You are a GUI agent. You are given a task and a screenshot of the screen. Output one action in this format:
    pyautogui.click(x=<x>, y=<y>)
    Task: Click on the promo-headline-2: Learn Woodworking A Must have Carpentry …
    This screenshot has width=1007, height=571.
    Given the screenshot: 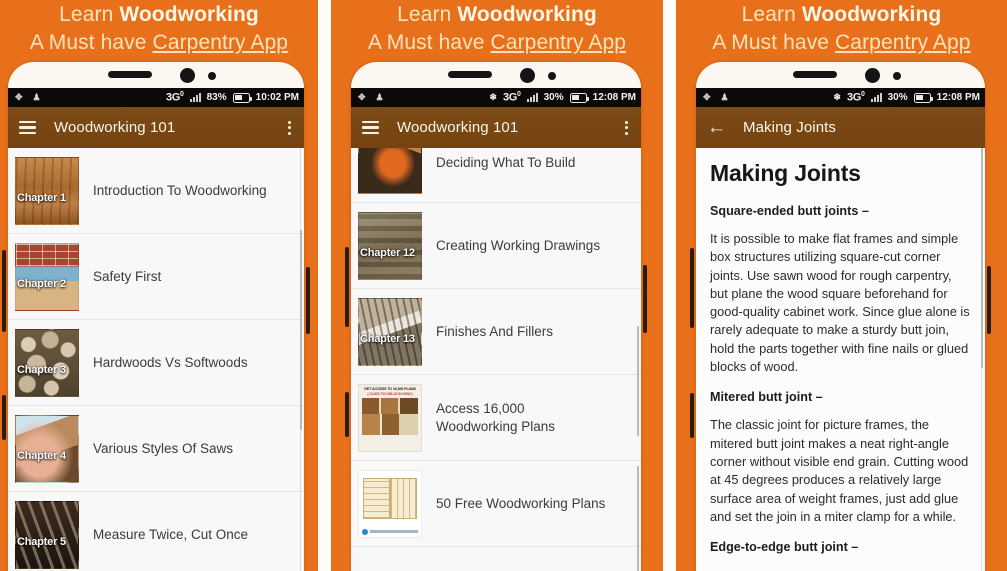 What is the action you would take?
    pyautogui.click(x=497, y=29)
    